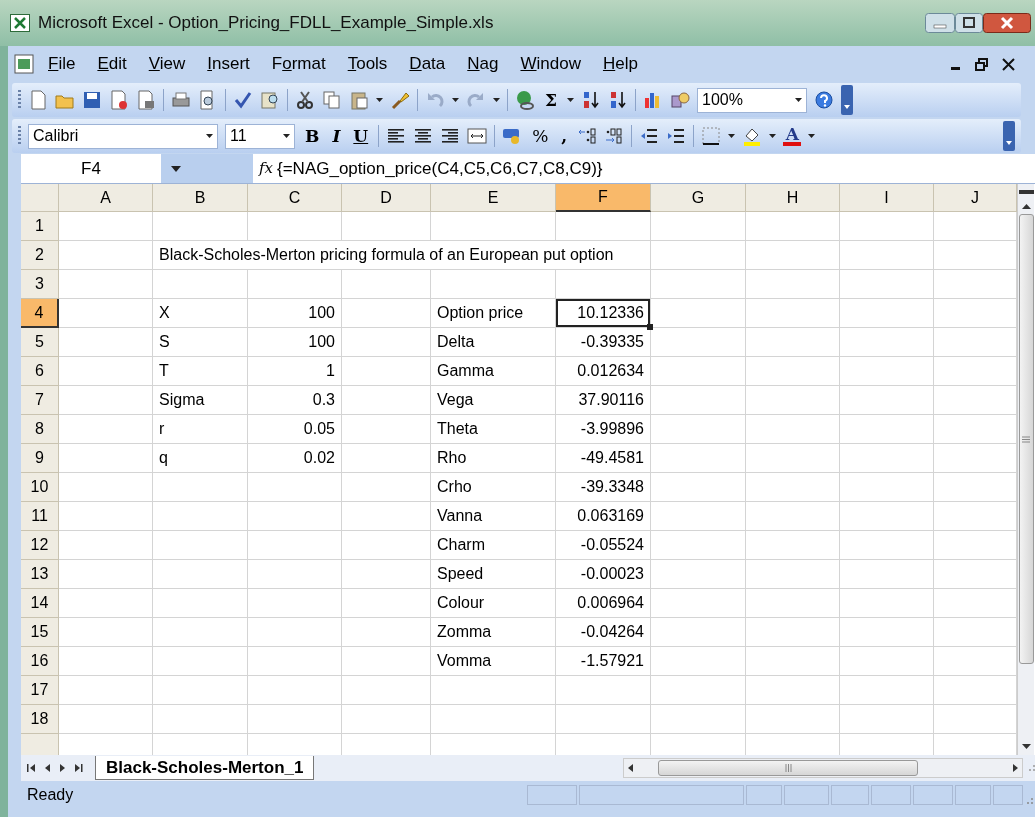  I want to click on column-header: B, so click(200, 198).